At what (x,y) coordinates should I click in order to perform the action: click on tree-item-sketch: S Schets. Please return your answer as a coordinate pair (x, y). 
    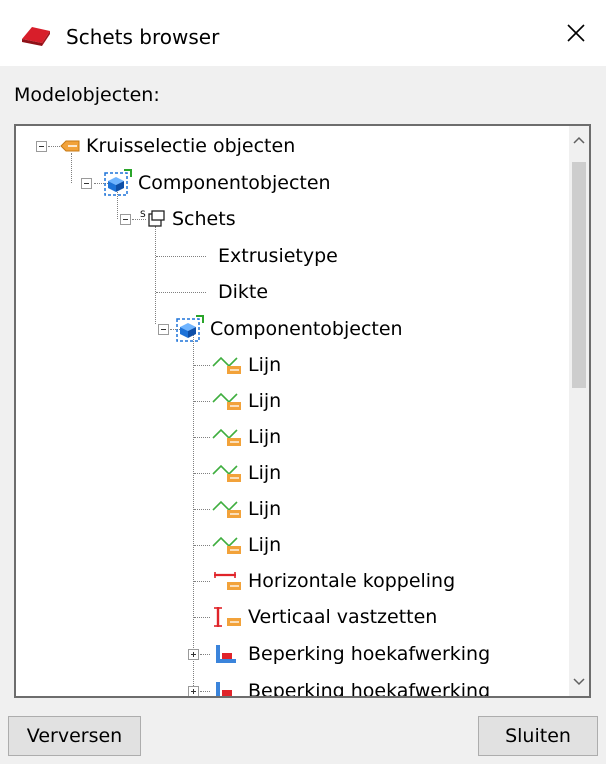
    Looking at the image, I should click on (188, 219).